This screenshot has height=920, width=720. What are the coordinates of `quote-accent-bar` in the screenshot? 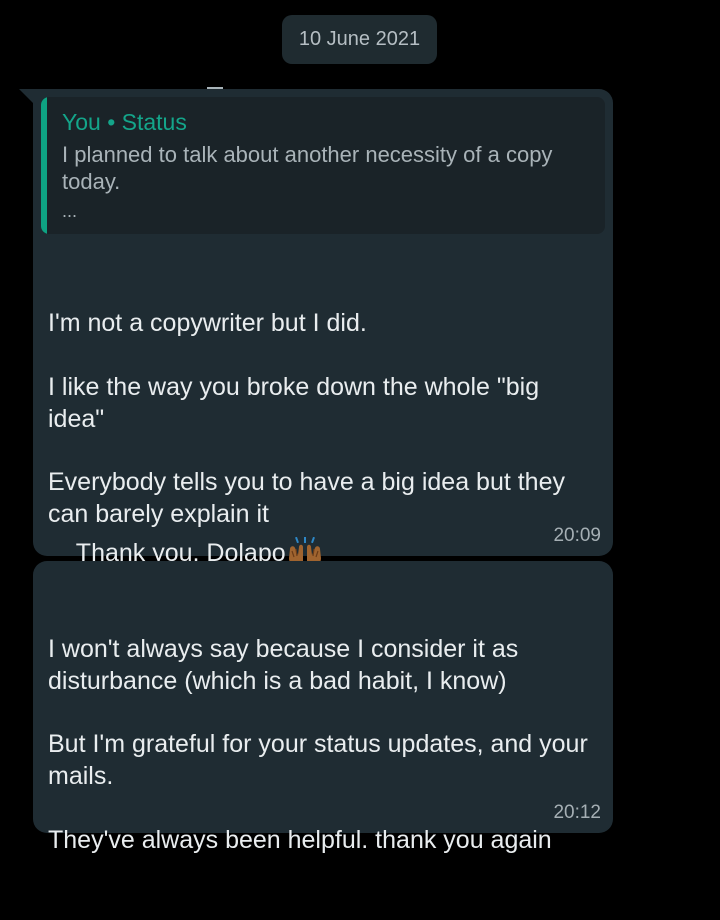 It's located at (44, 165).